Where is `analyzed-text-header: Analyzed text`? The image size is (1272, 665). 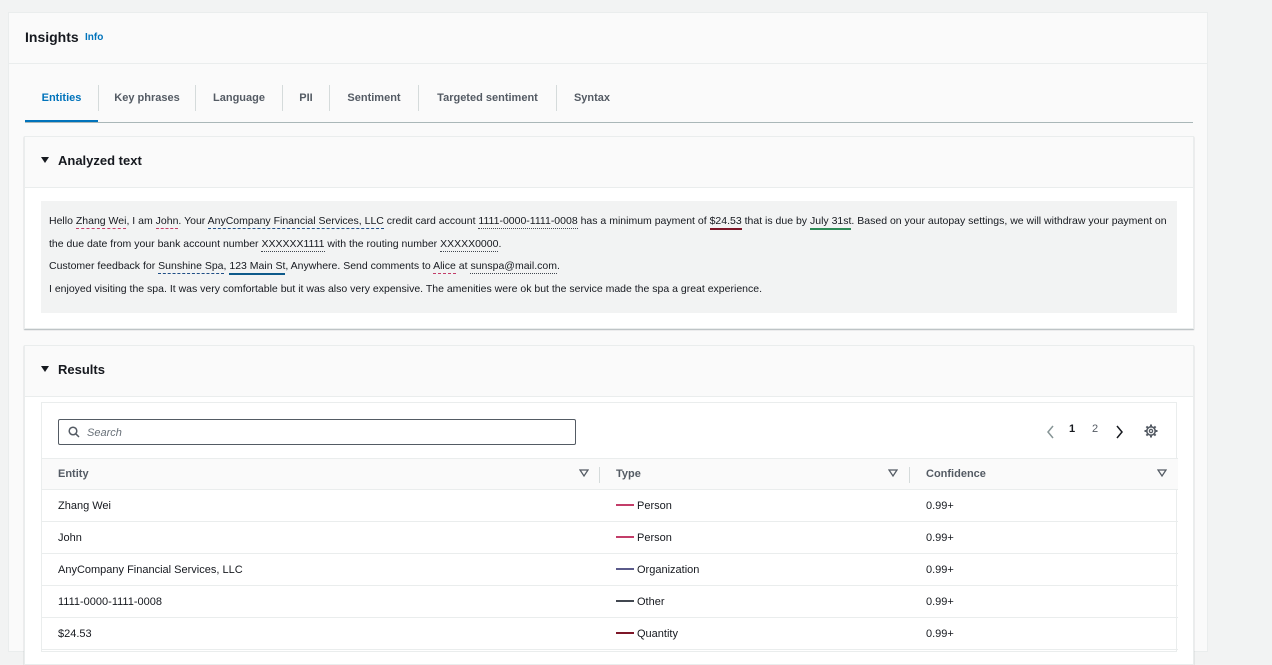
analyzed-text-header: Analyzed text is located at coordinates (609, 162).